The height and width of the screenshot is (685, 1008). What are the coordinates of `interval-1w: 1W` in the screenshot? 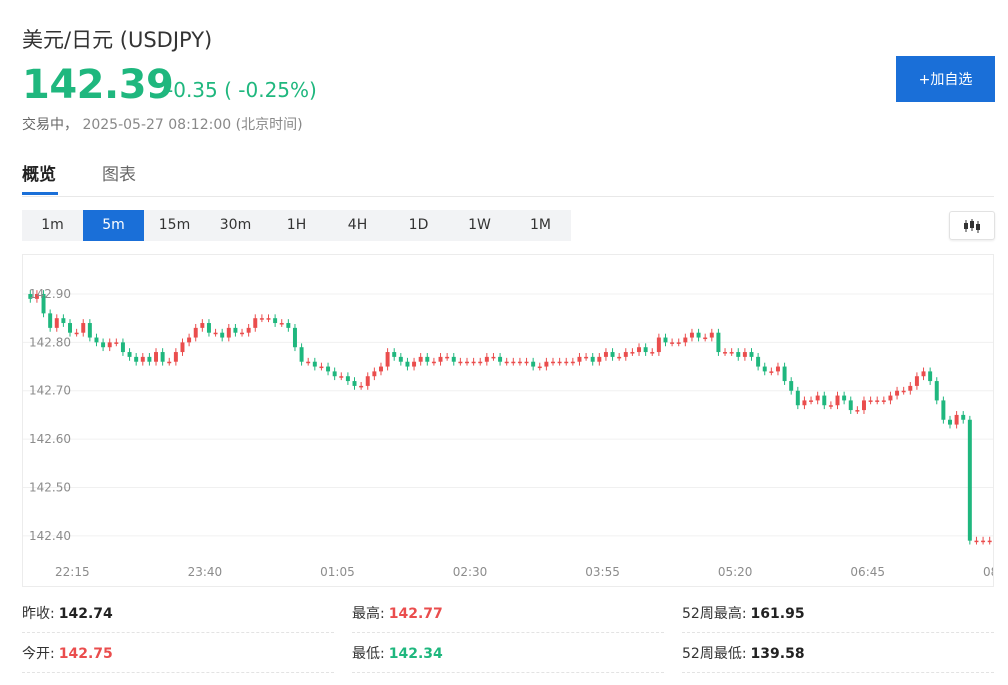 It's located at (479, 225).